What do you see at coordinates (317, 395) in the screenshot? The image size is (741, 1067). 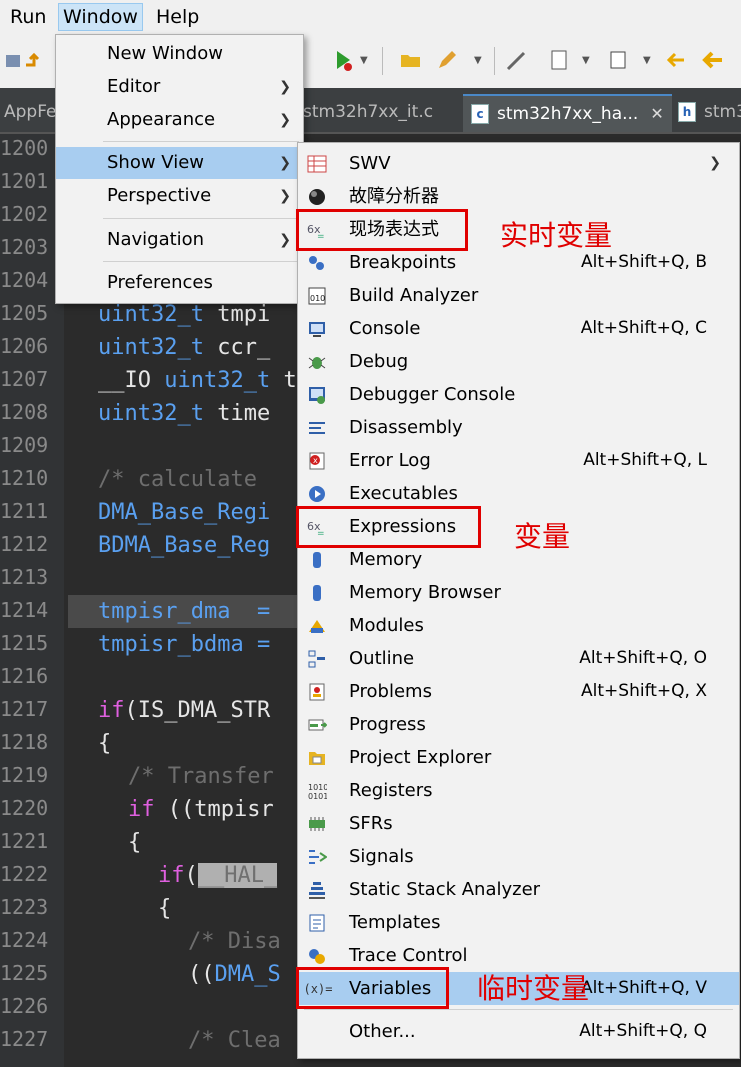 I see `debugger-console-icon` at bounding box center [317, 395].